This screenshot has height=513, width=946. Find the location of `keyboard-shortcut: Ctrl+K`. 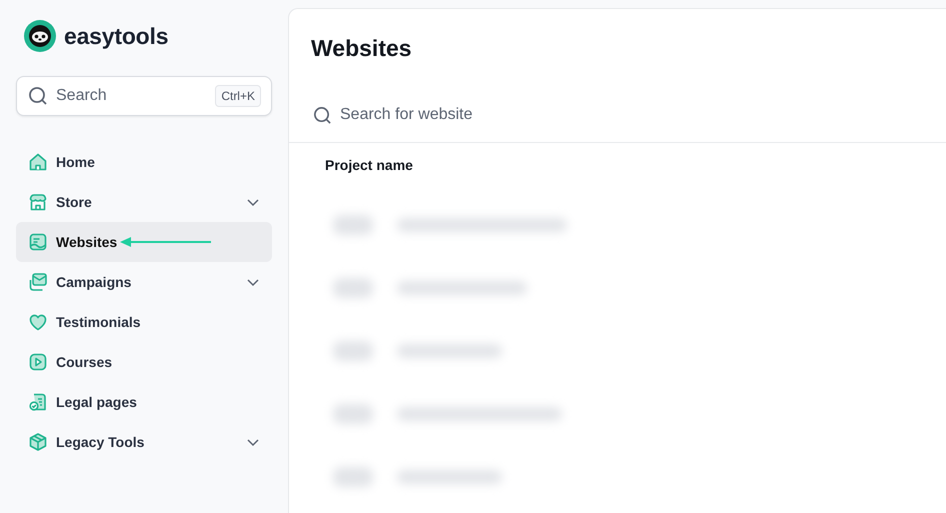

keyboard-shortcut: Ctrl+K is located at coordinates (238, 96).